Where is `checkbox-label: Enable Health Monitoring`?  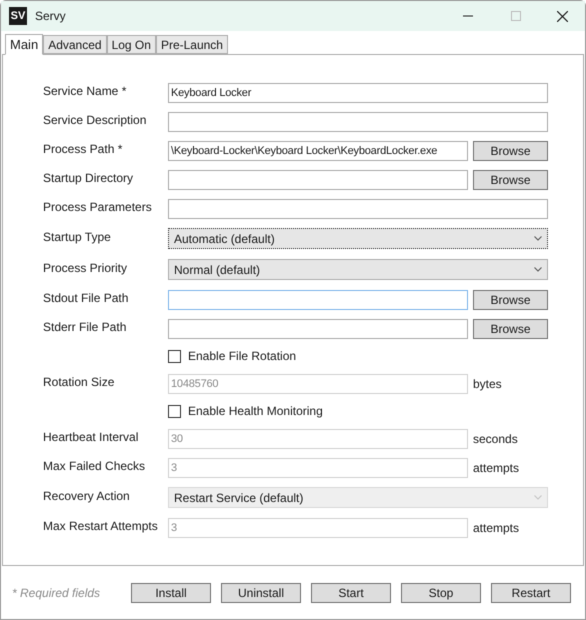
checkbox-label: Enable Health Monitoring is located at coordinates (255, 411).